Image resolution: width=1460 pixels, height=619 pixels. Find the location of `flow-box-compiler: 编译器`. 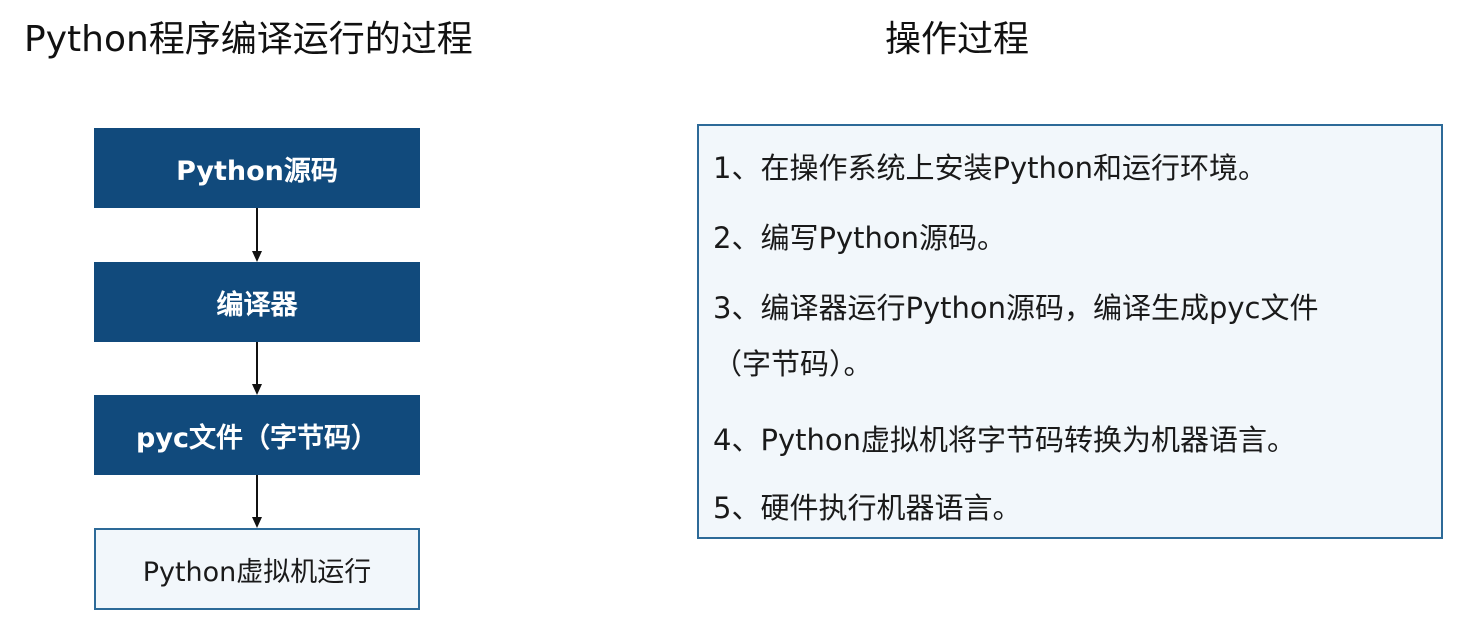

flow-box-compiler: 编译器 is located at coordinates (257, 302).